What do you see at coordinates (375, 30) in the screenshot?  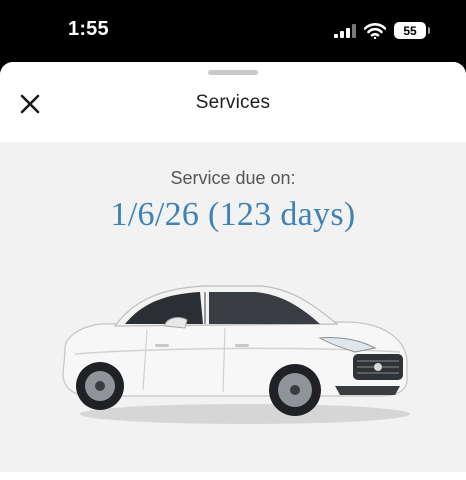 I see `wifi-icon` at bounding box center [375, 30].